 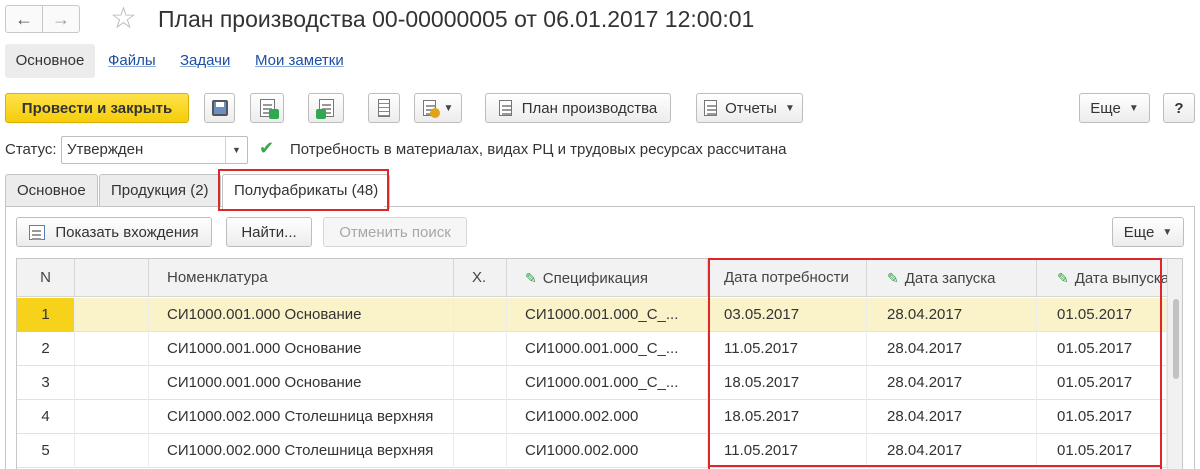 I want to click on save-icon, so click(x=219, y=108).